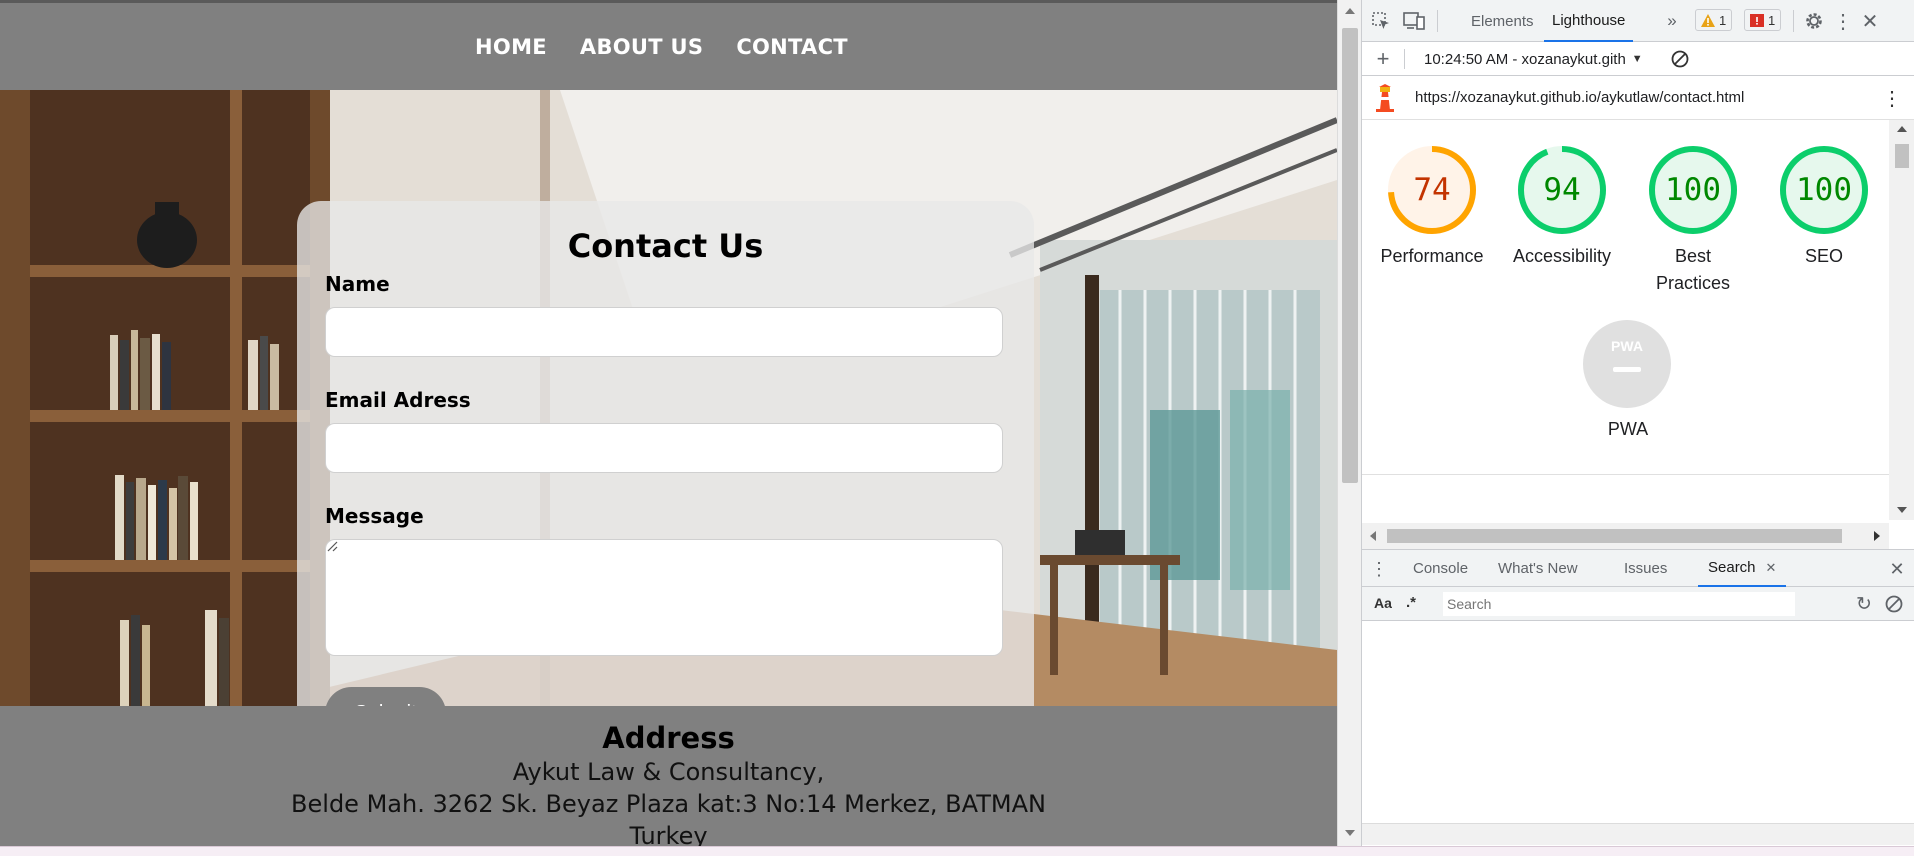 This screenshot has width=1914, height=856. I want to click on lighthouse-toolbar: + 10:24:50 AM - xozanaykut.gith ▼, so click(1638, 59).